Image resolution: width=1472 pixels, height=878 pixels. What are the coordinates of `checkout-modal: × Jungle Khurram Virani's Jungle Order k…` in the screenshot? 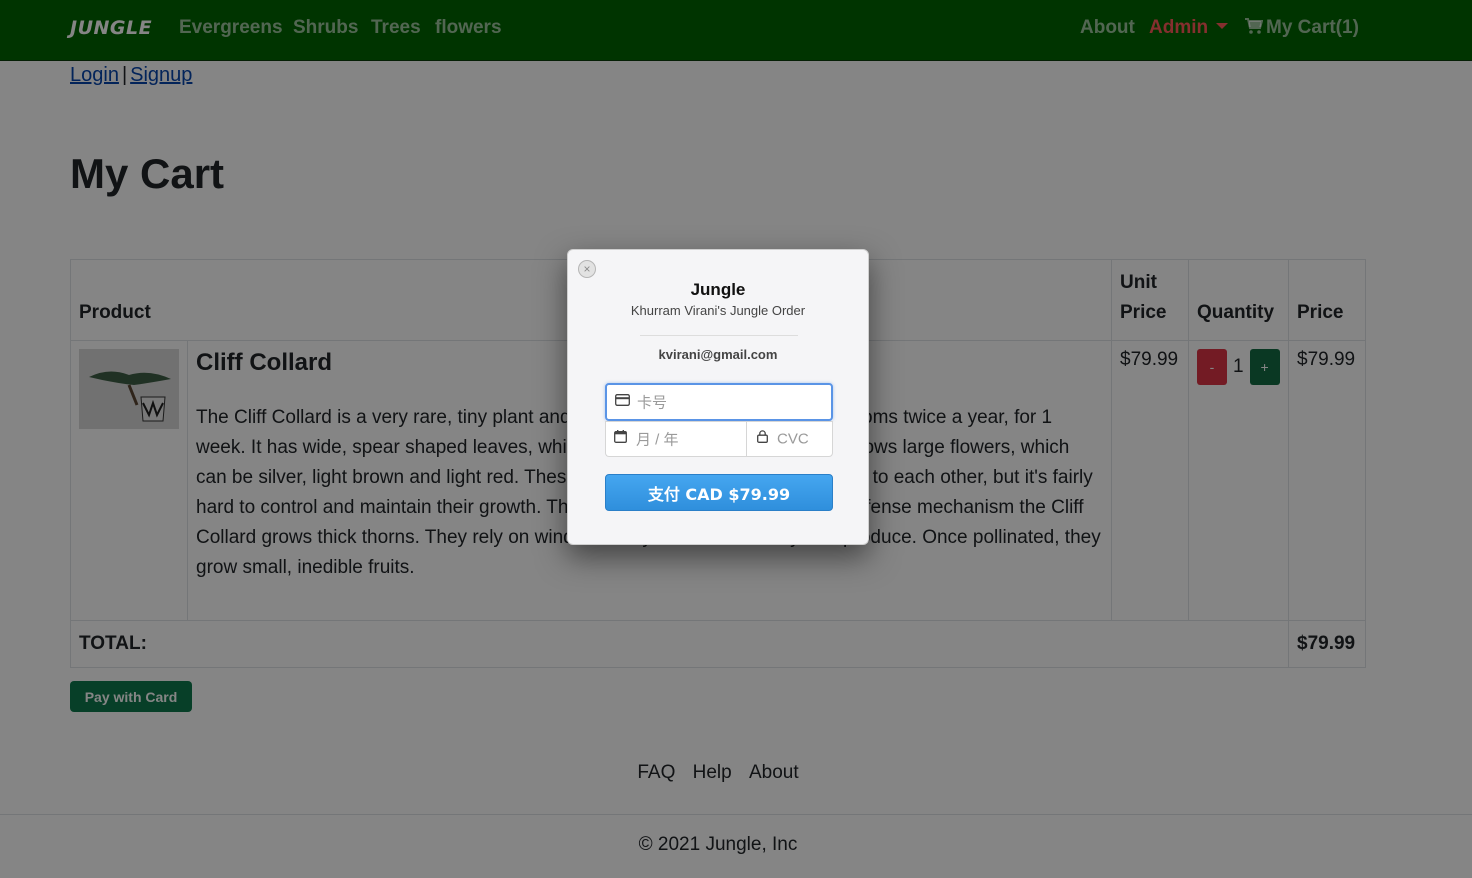 It's located at (718, 397).